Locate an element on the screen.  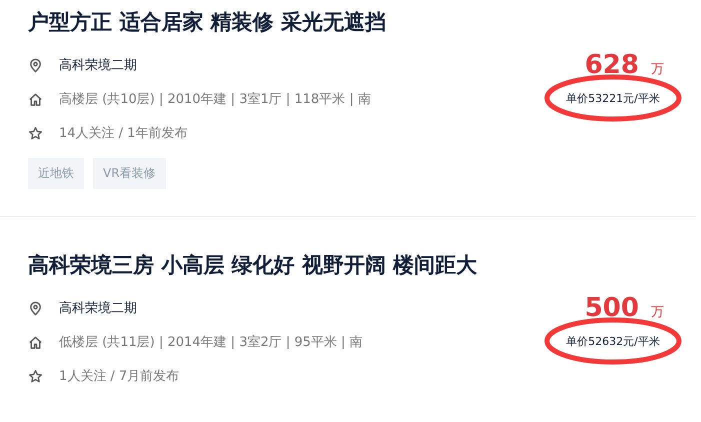
followers-text: 14人关注 / 1年前发布 is located at coordinates (123, 133).